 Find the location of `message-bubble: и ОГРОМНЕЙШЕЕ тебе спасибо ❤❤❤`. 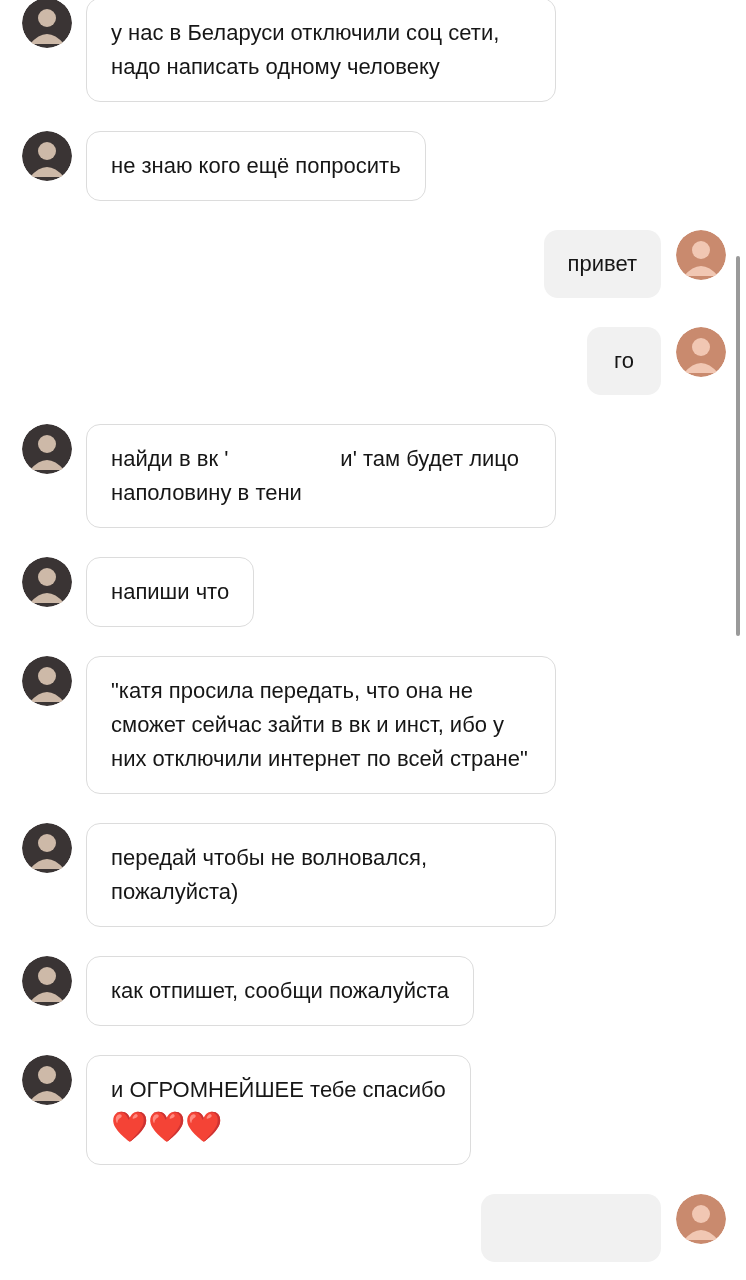

message-bubble: и ОГРОМНЕЙШЕЕ тебе спасибо ❤❤❤ is located at coordinates (278, 1110).